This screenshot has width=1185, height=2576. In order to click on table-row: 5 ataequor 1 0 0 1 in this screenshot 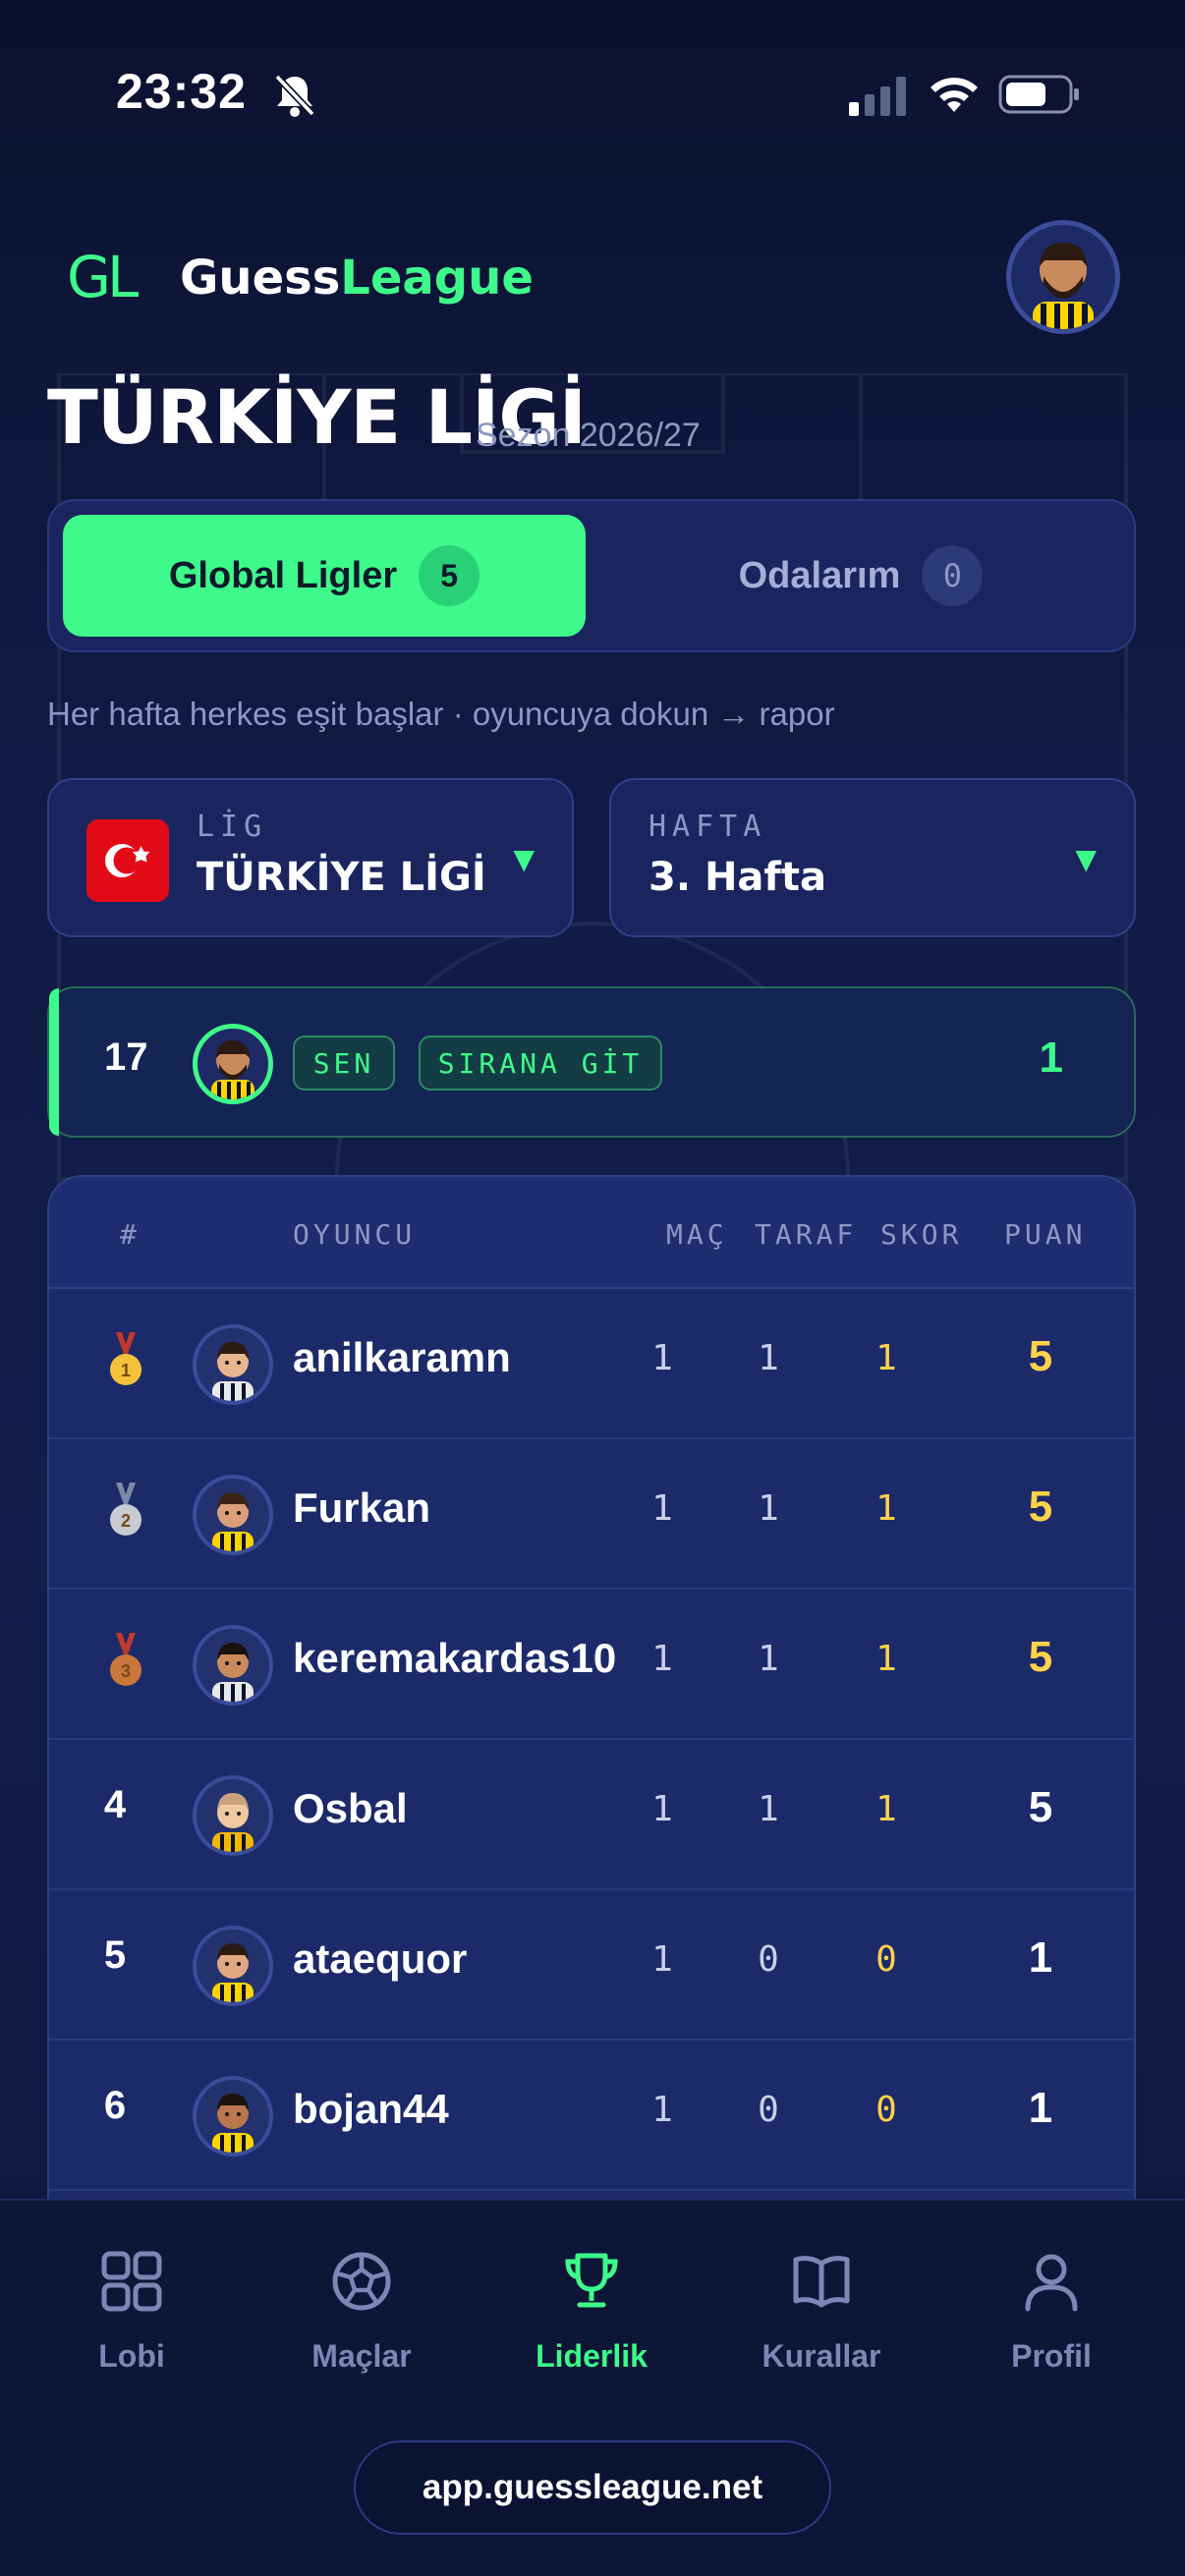, I will do `click(592, 1965)`.